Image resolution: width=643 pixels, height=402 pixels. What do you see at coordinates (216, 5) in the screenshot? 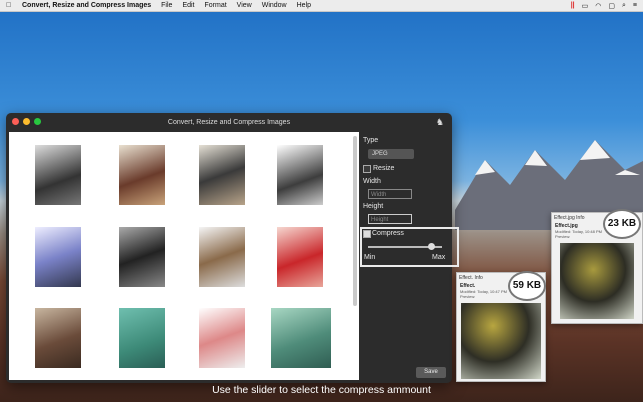
I see `menu-format: Format` at bounding box center [216, 5].